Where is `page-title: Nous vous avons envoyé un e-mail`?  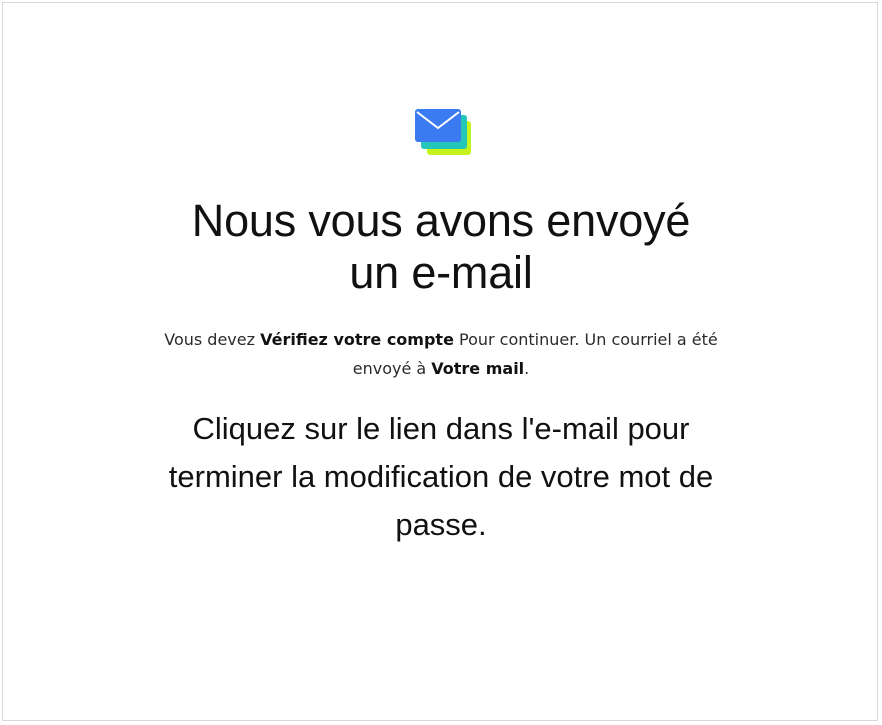
page-title: Nous vous avons envoyé un e-mail is located at coordinates (441, 247).